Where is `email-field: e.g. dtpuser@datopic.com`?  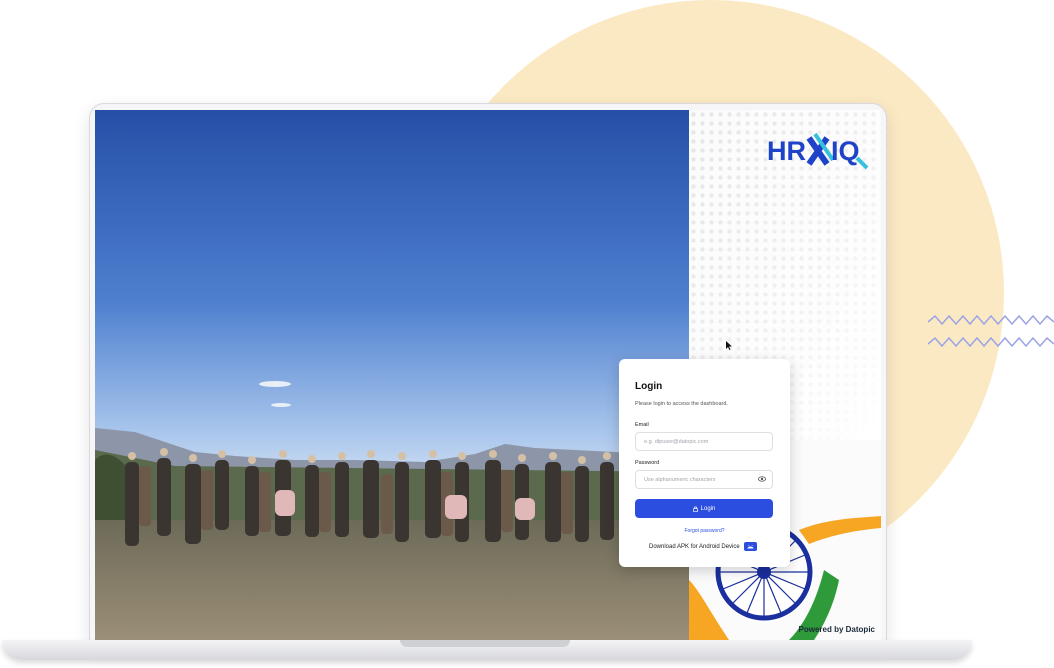 email-field: e.g. dtpuser@datopic.com is located at coordinates (704, 441).